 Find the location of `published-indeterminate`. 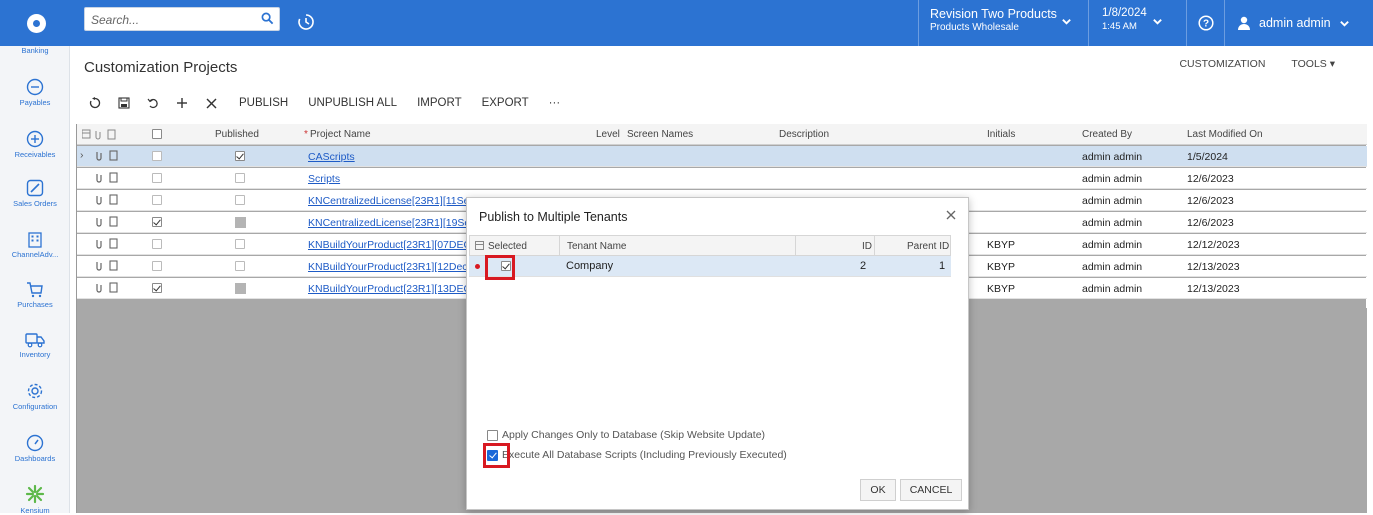

published-indeterminate is located at coordinates (240, 222).